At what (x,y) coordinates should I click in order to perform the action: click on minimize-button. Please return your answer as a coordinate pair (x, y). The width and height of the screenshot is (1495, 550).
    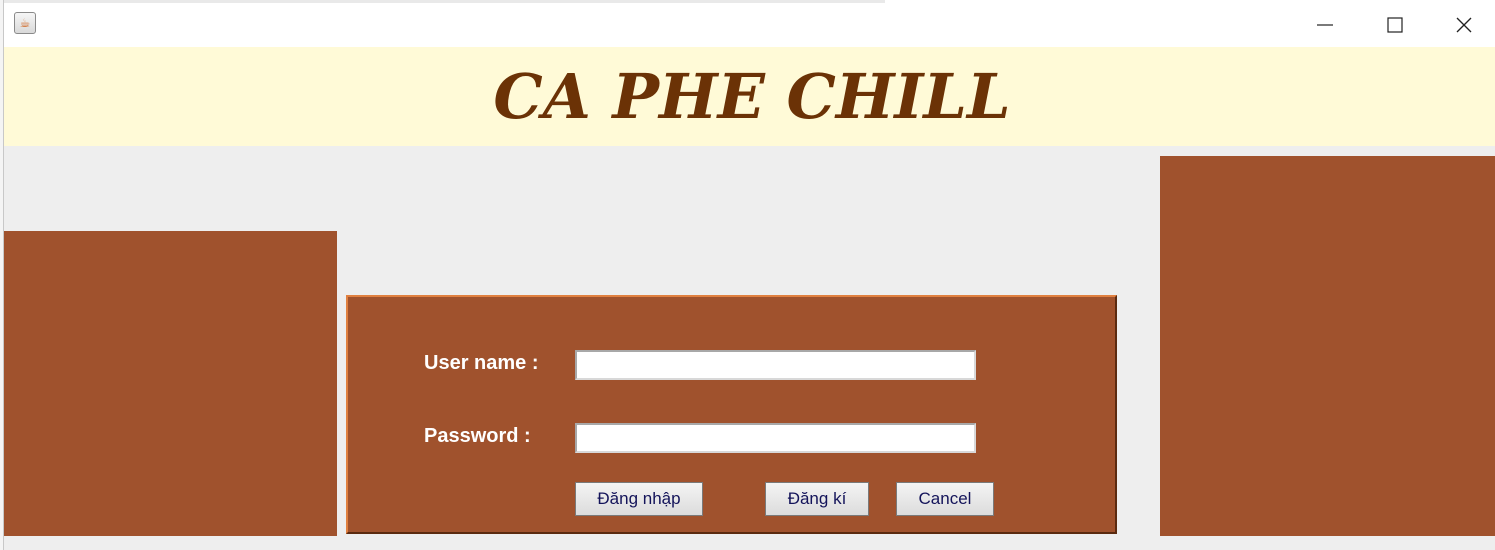
    Looking at the image, I should click on (1325, 25).